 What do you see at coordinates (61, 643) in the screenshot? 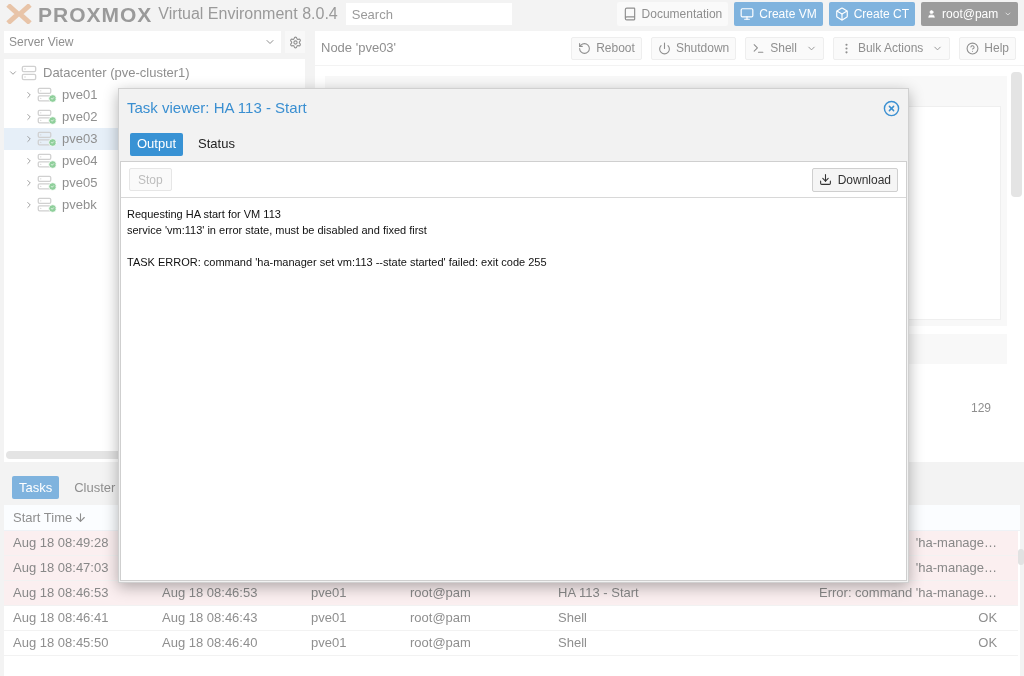
I see `table-cell: Aug 18 08:45:50` at bounding box center [61, 643].